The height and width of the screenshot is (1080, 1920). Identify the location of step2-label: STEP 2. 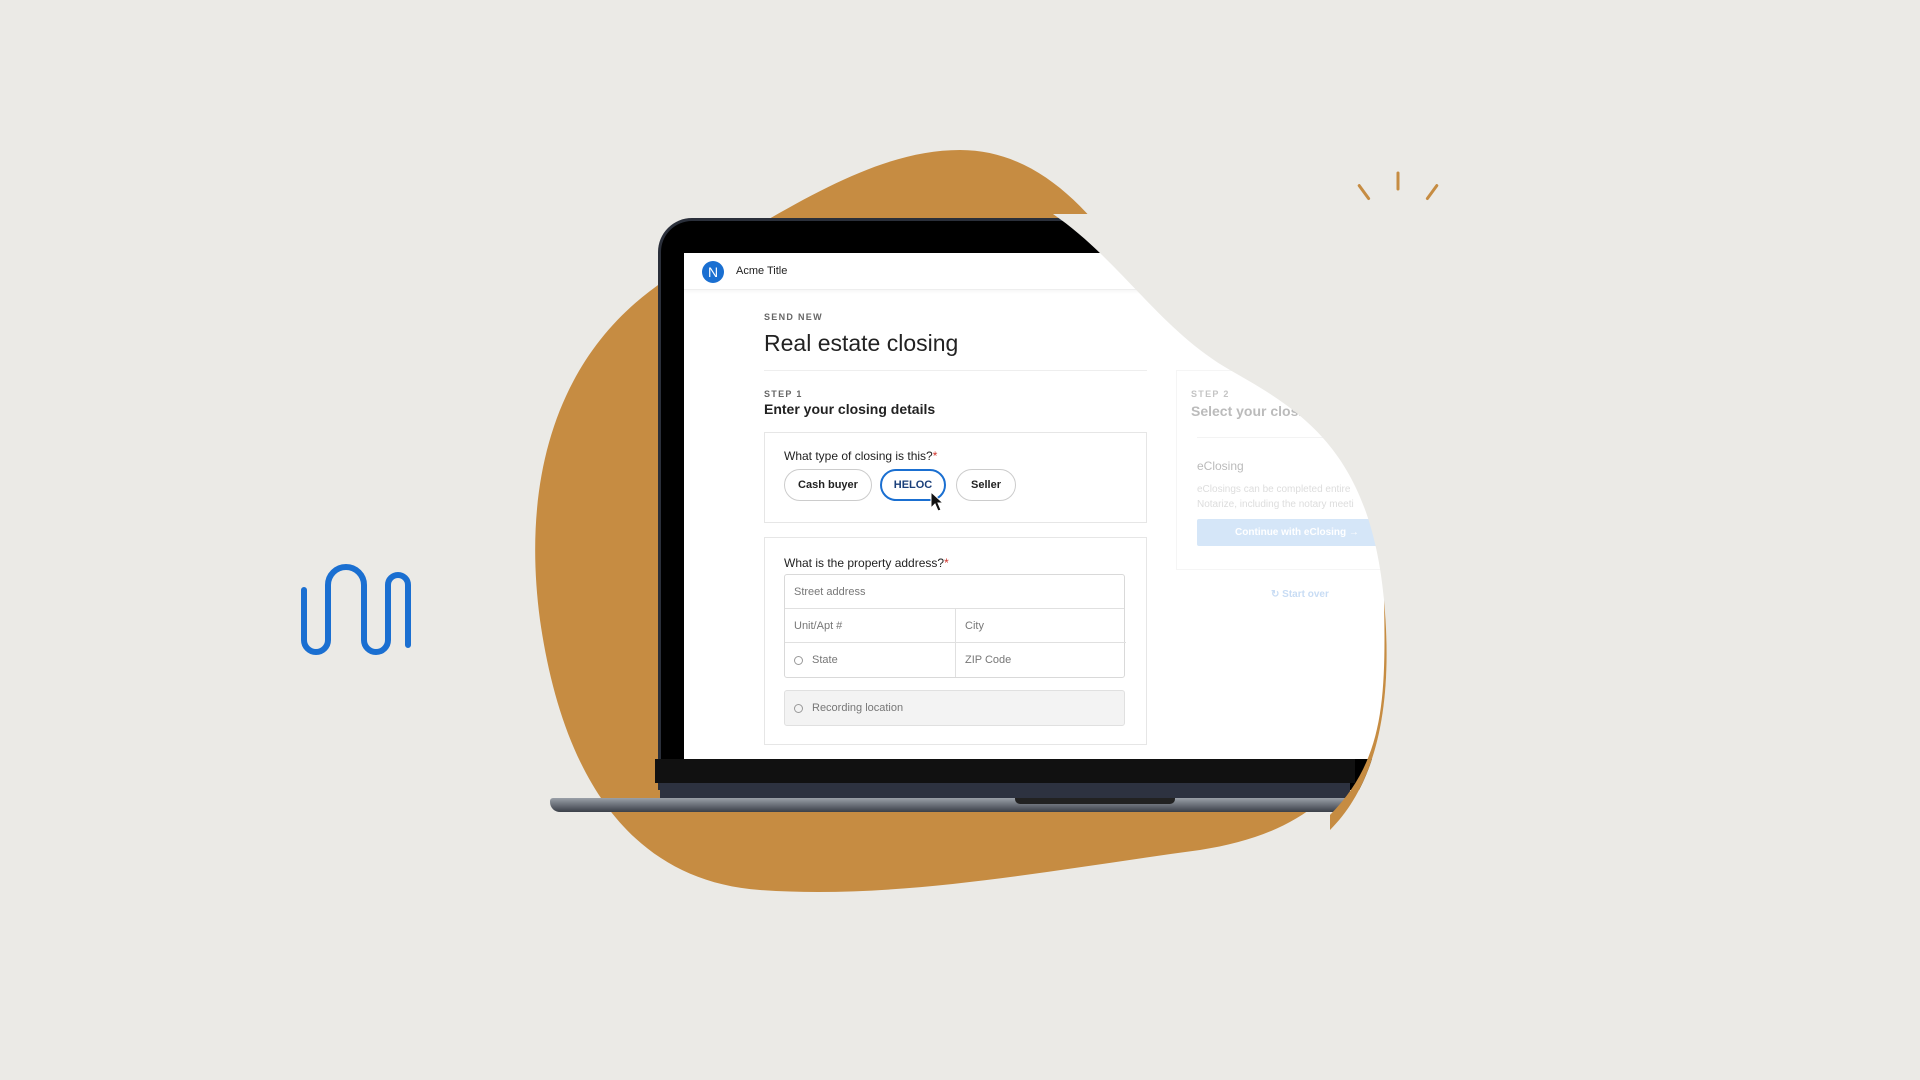
(1210, 394).